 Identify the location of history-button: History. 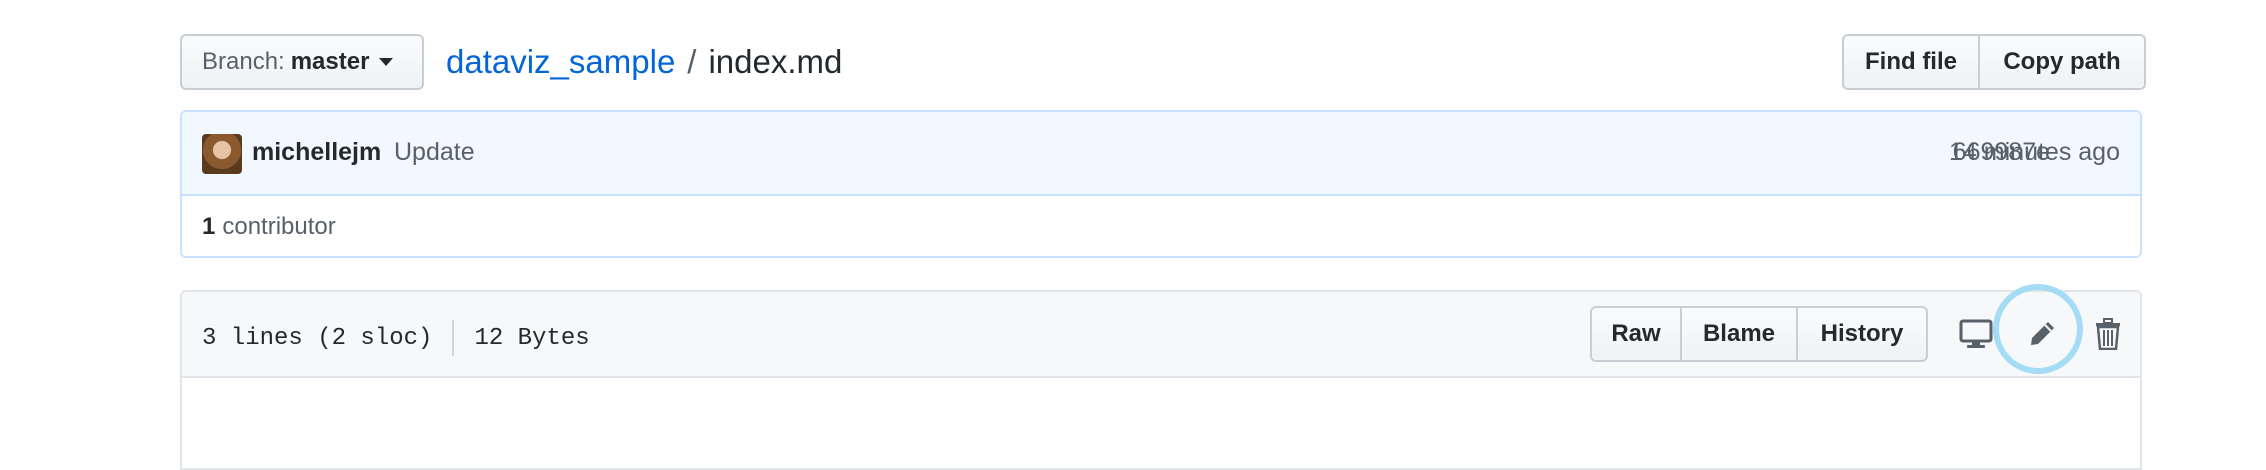
(1863, 334).